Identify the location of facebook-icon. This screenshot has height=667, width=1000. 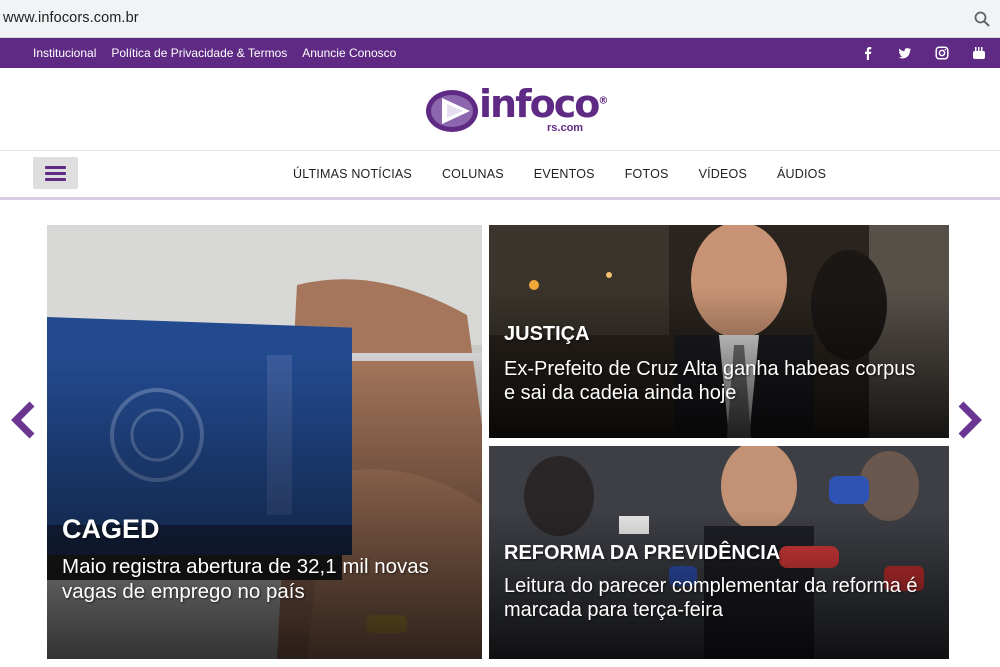
(868, 53).